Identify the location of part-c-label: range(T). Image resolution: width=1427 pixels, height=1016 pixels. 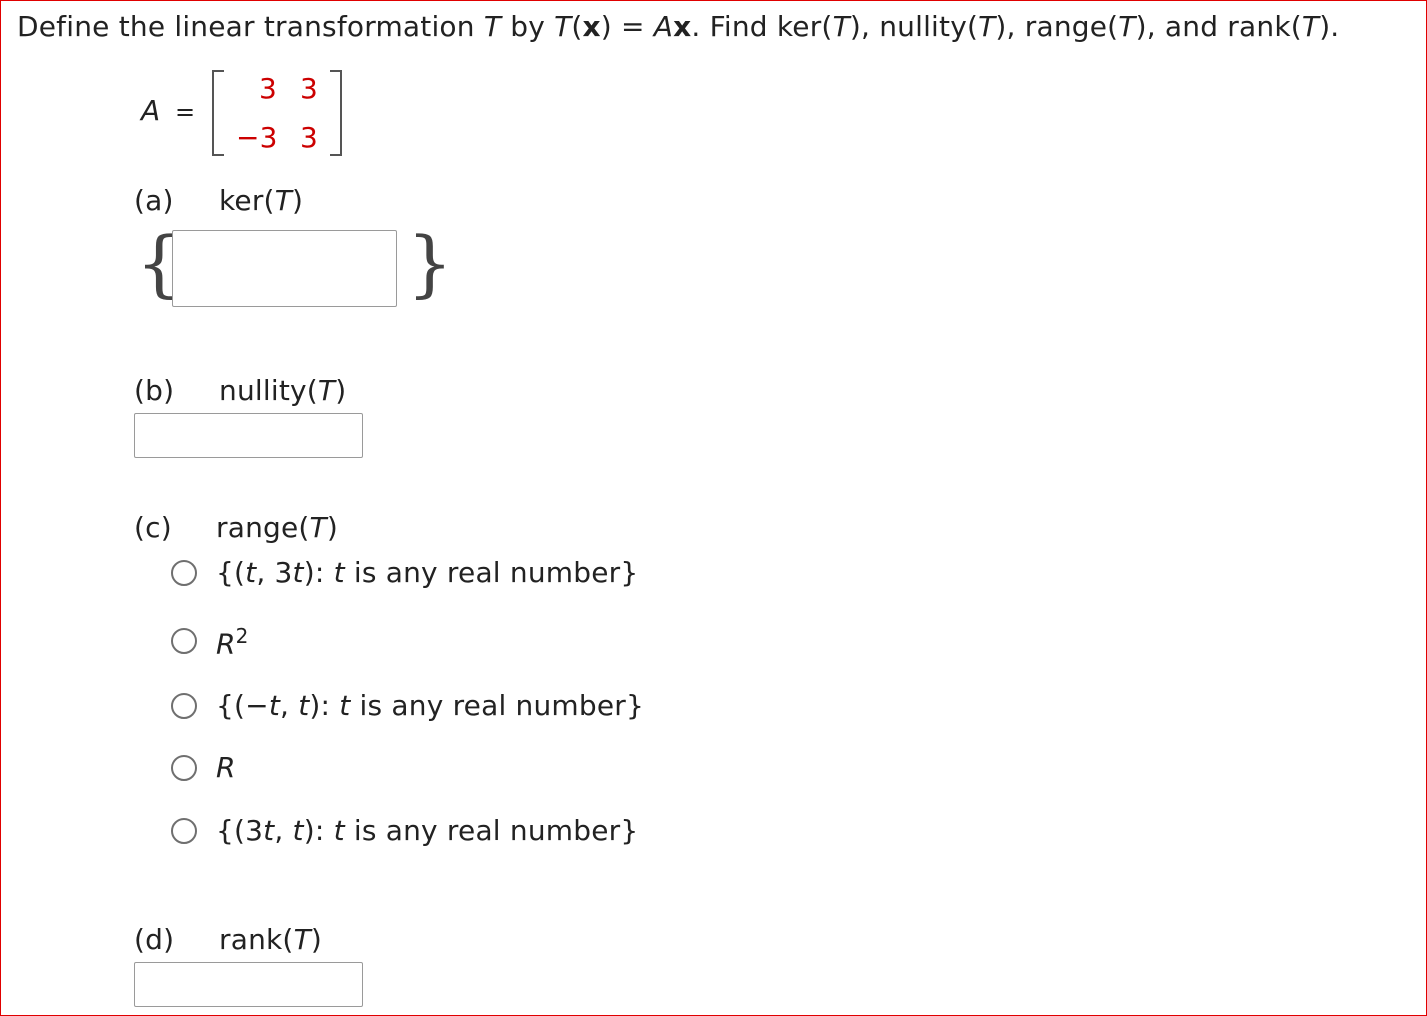
(277, 527).